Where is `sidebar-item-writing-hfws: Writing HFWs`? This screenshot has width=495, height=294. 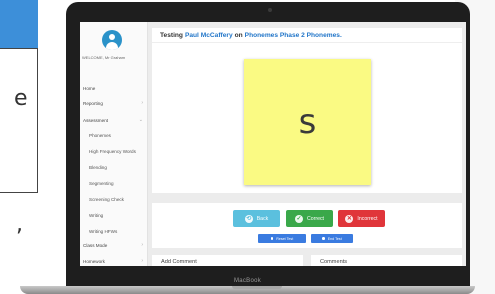
sidebar-item-writing-hfws: Writing HFWs is located at coordinates (116, 231).